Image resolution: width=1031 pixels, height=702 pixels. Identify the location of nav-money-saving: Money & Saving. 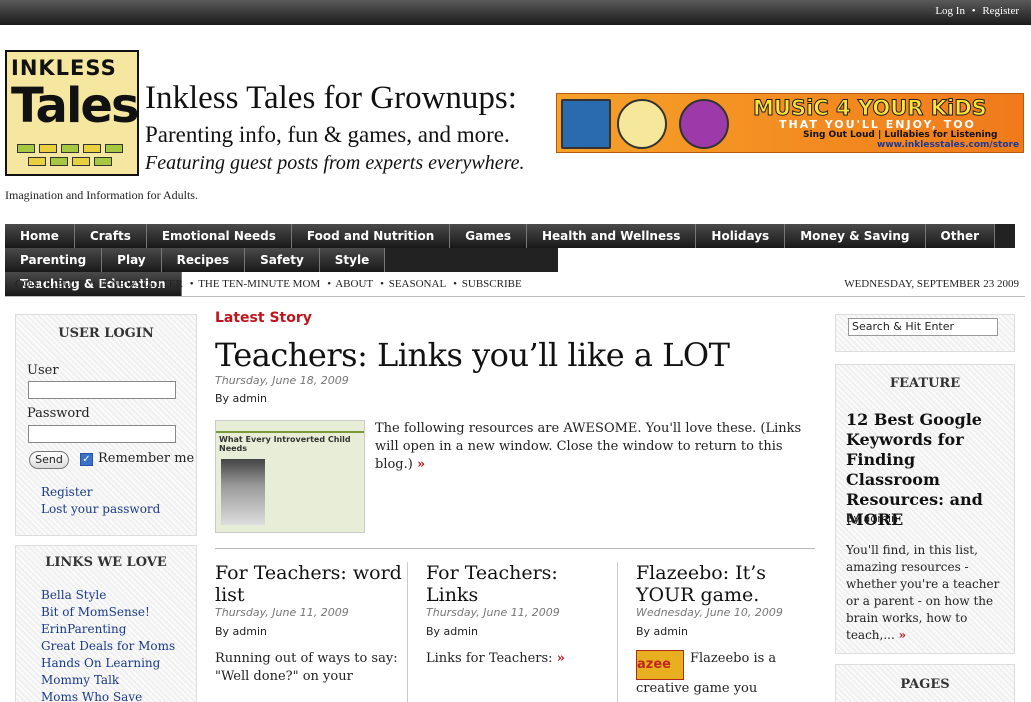
(855, 236).